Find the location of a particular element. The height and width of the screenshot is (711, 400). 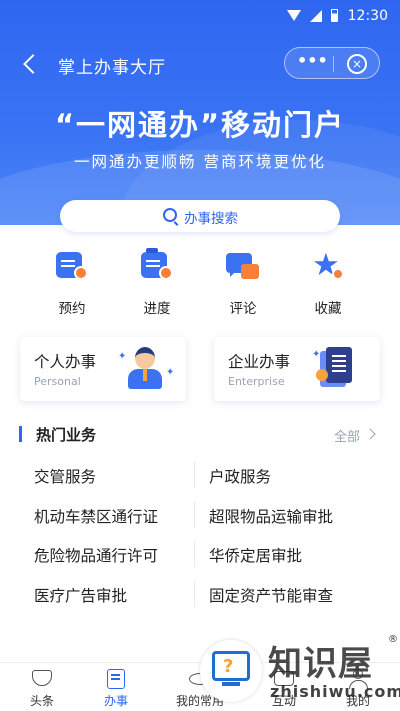

status-icons is located at coordinates (312, 15).